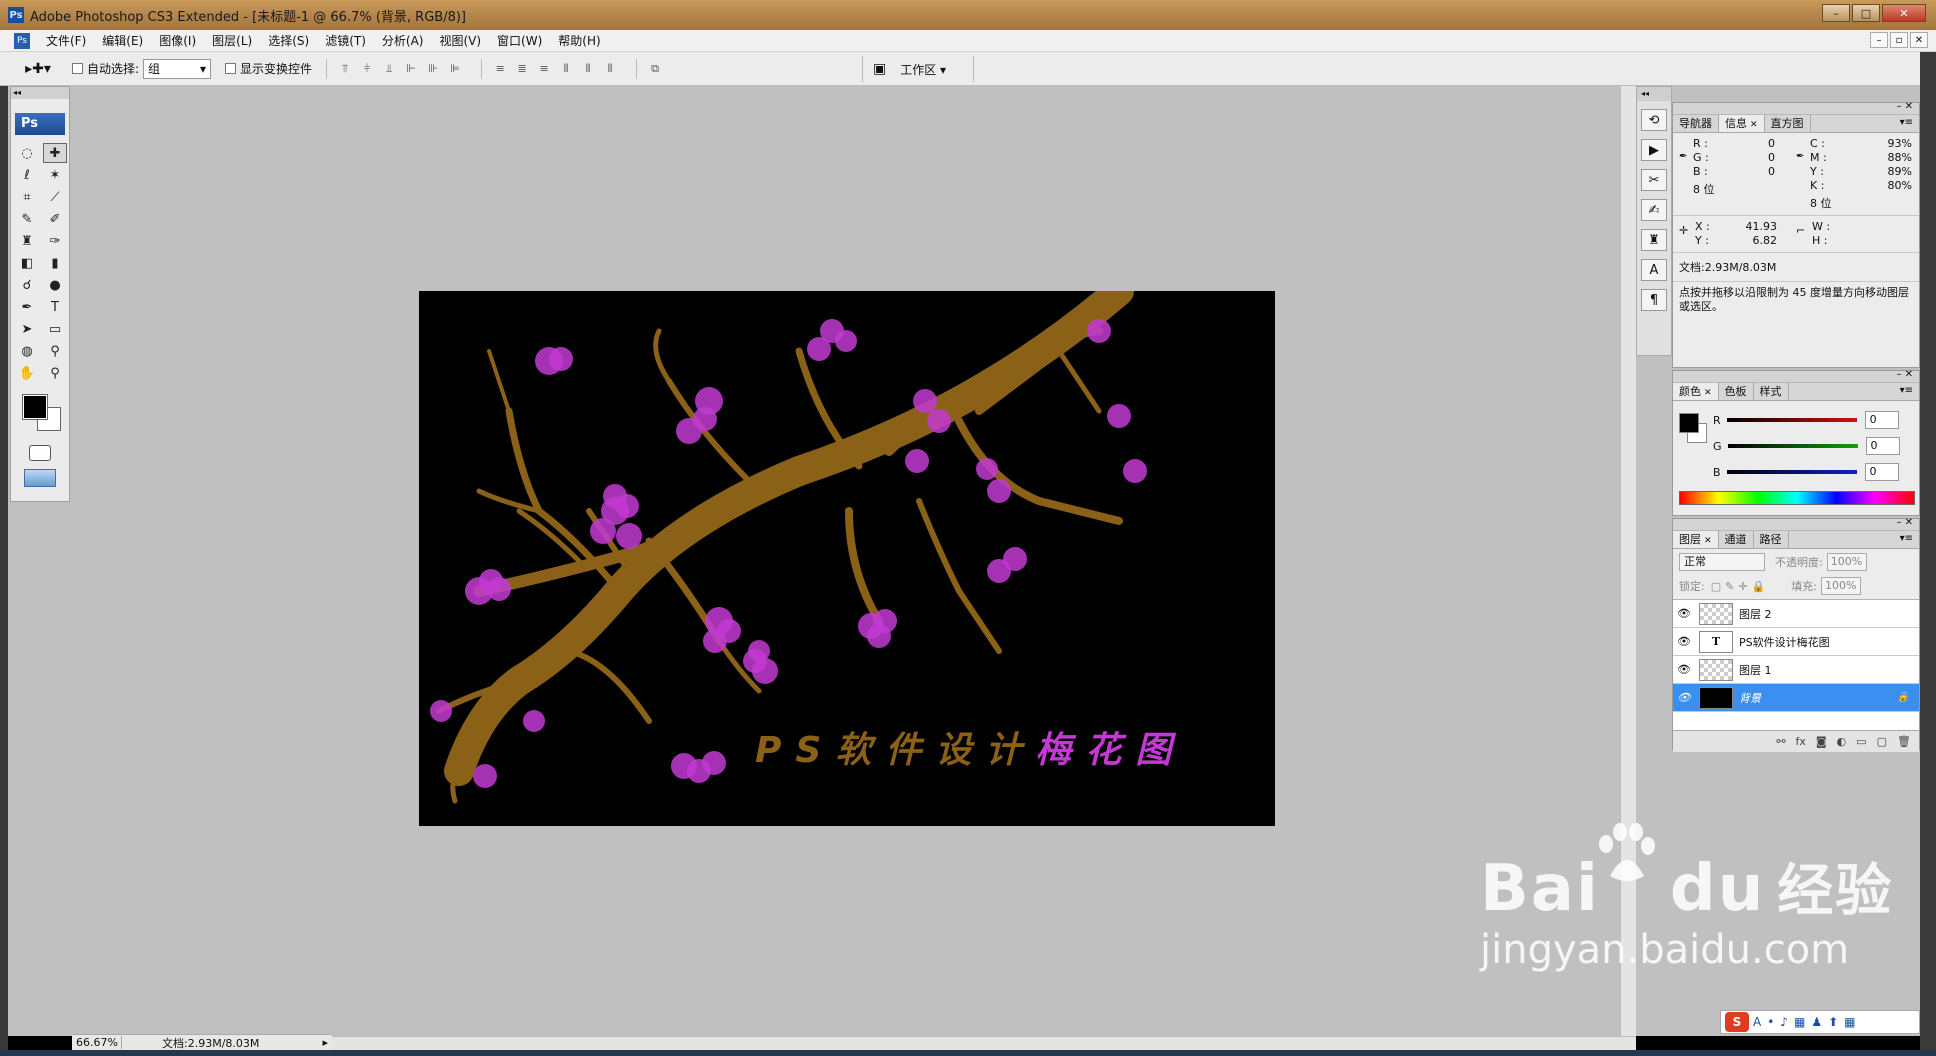 The image size is (1936, 1056). Describe the element at coordinates (1696, 391) in the screenshot. I see `tab-color: 颜色 ✕` at that location.